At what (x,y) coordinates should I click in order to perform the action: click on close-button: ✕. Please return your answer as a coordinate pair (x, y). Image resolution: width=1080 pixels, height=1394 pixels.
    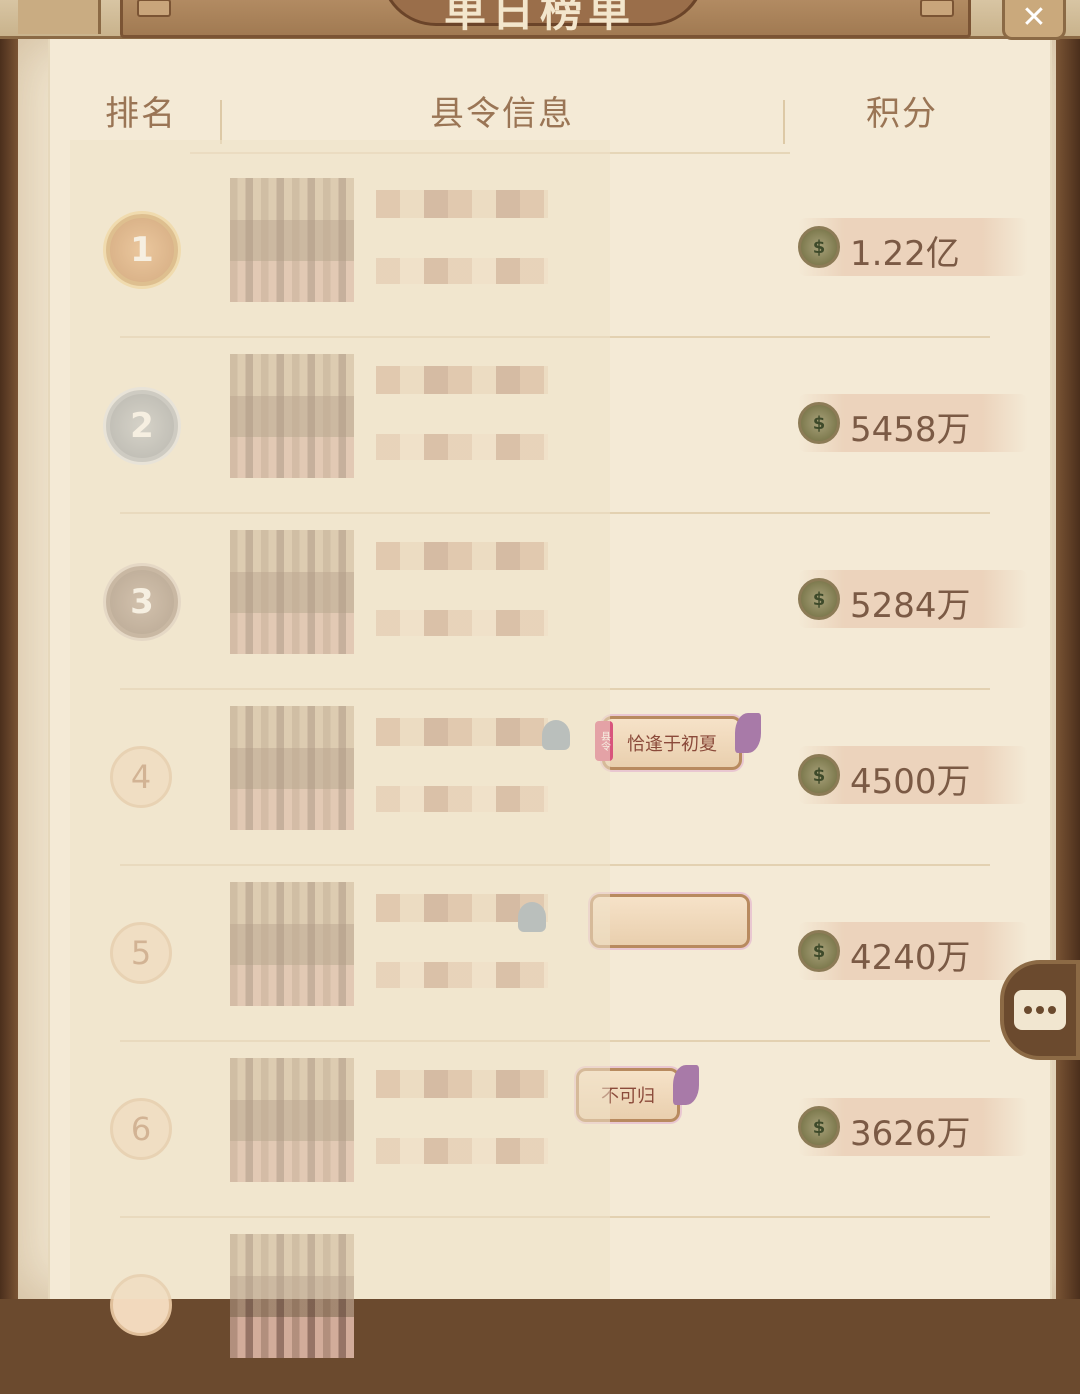
    Looking at the image, I should click on (1034, 20).